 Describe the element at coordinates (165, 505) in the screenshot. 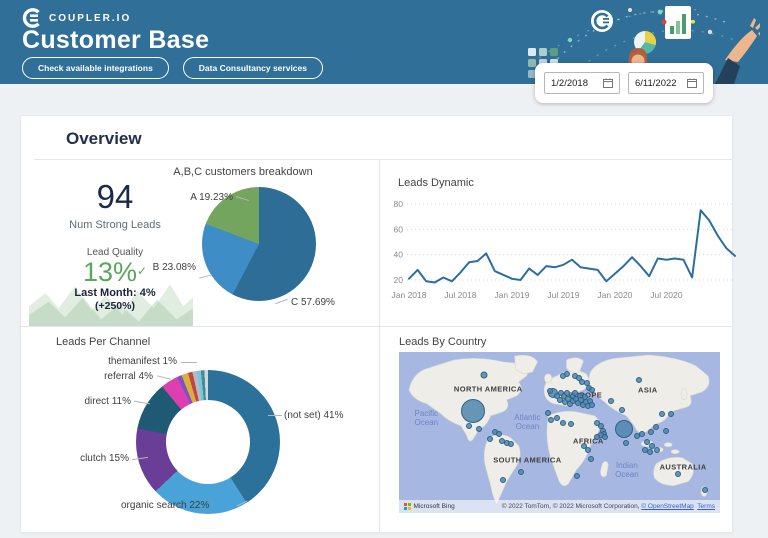

I see `donut-label-organic: organic search 22%` at that location.